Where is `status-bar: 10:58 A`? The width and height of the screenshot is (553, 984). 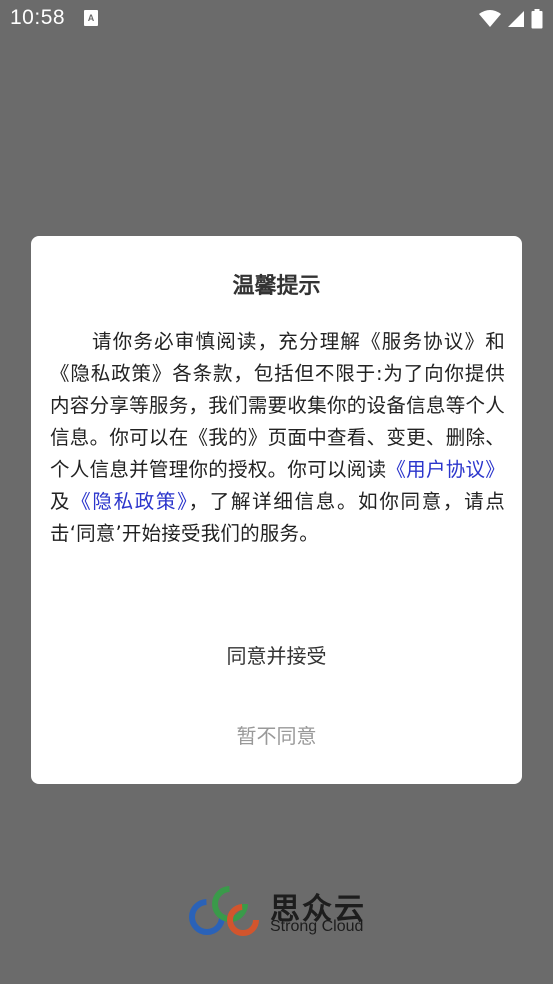
status-bar: 10:58 A is located at coordinates (276, 19).